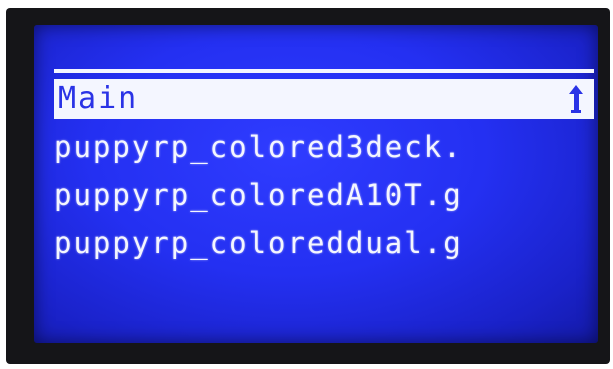 Image resolution: width=613 pixels, height=369 pixels. I want to click on file-item: puppyrp_coloredA10T.g, so click(326, 195).